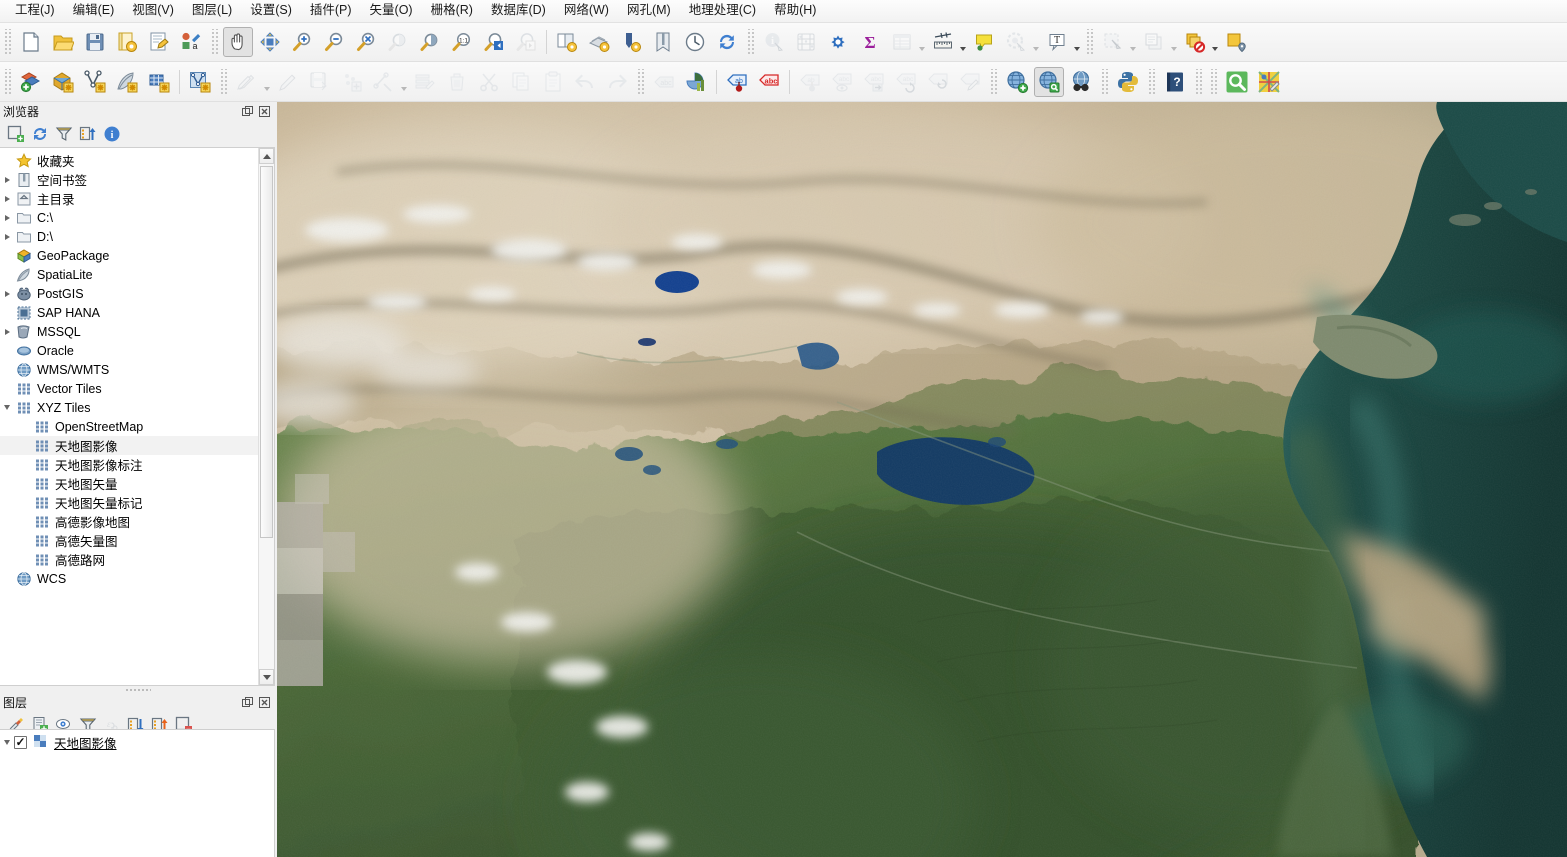 Image resolution: width=1567 pixels, height=857 pixels. Describe the element at coordinates (31, 42) in the screenshot. I see `new-project-icon` at that location.